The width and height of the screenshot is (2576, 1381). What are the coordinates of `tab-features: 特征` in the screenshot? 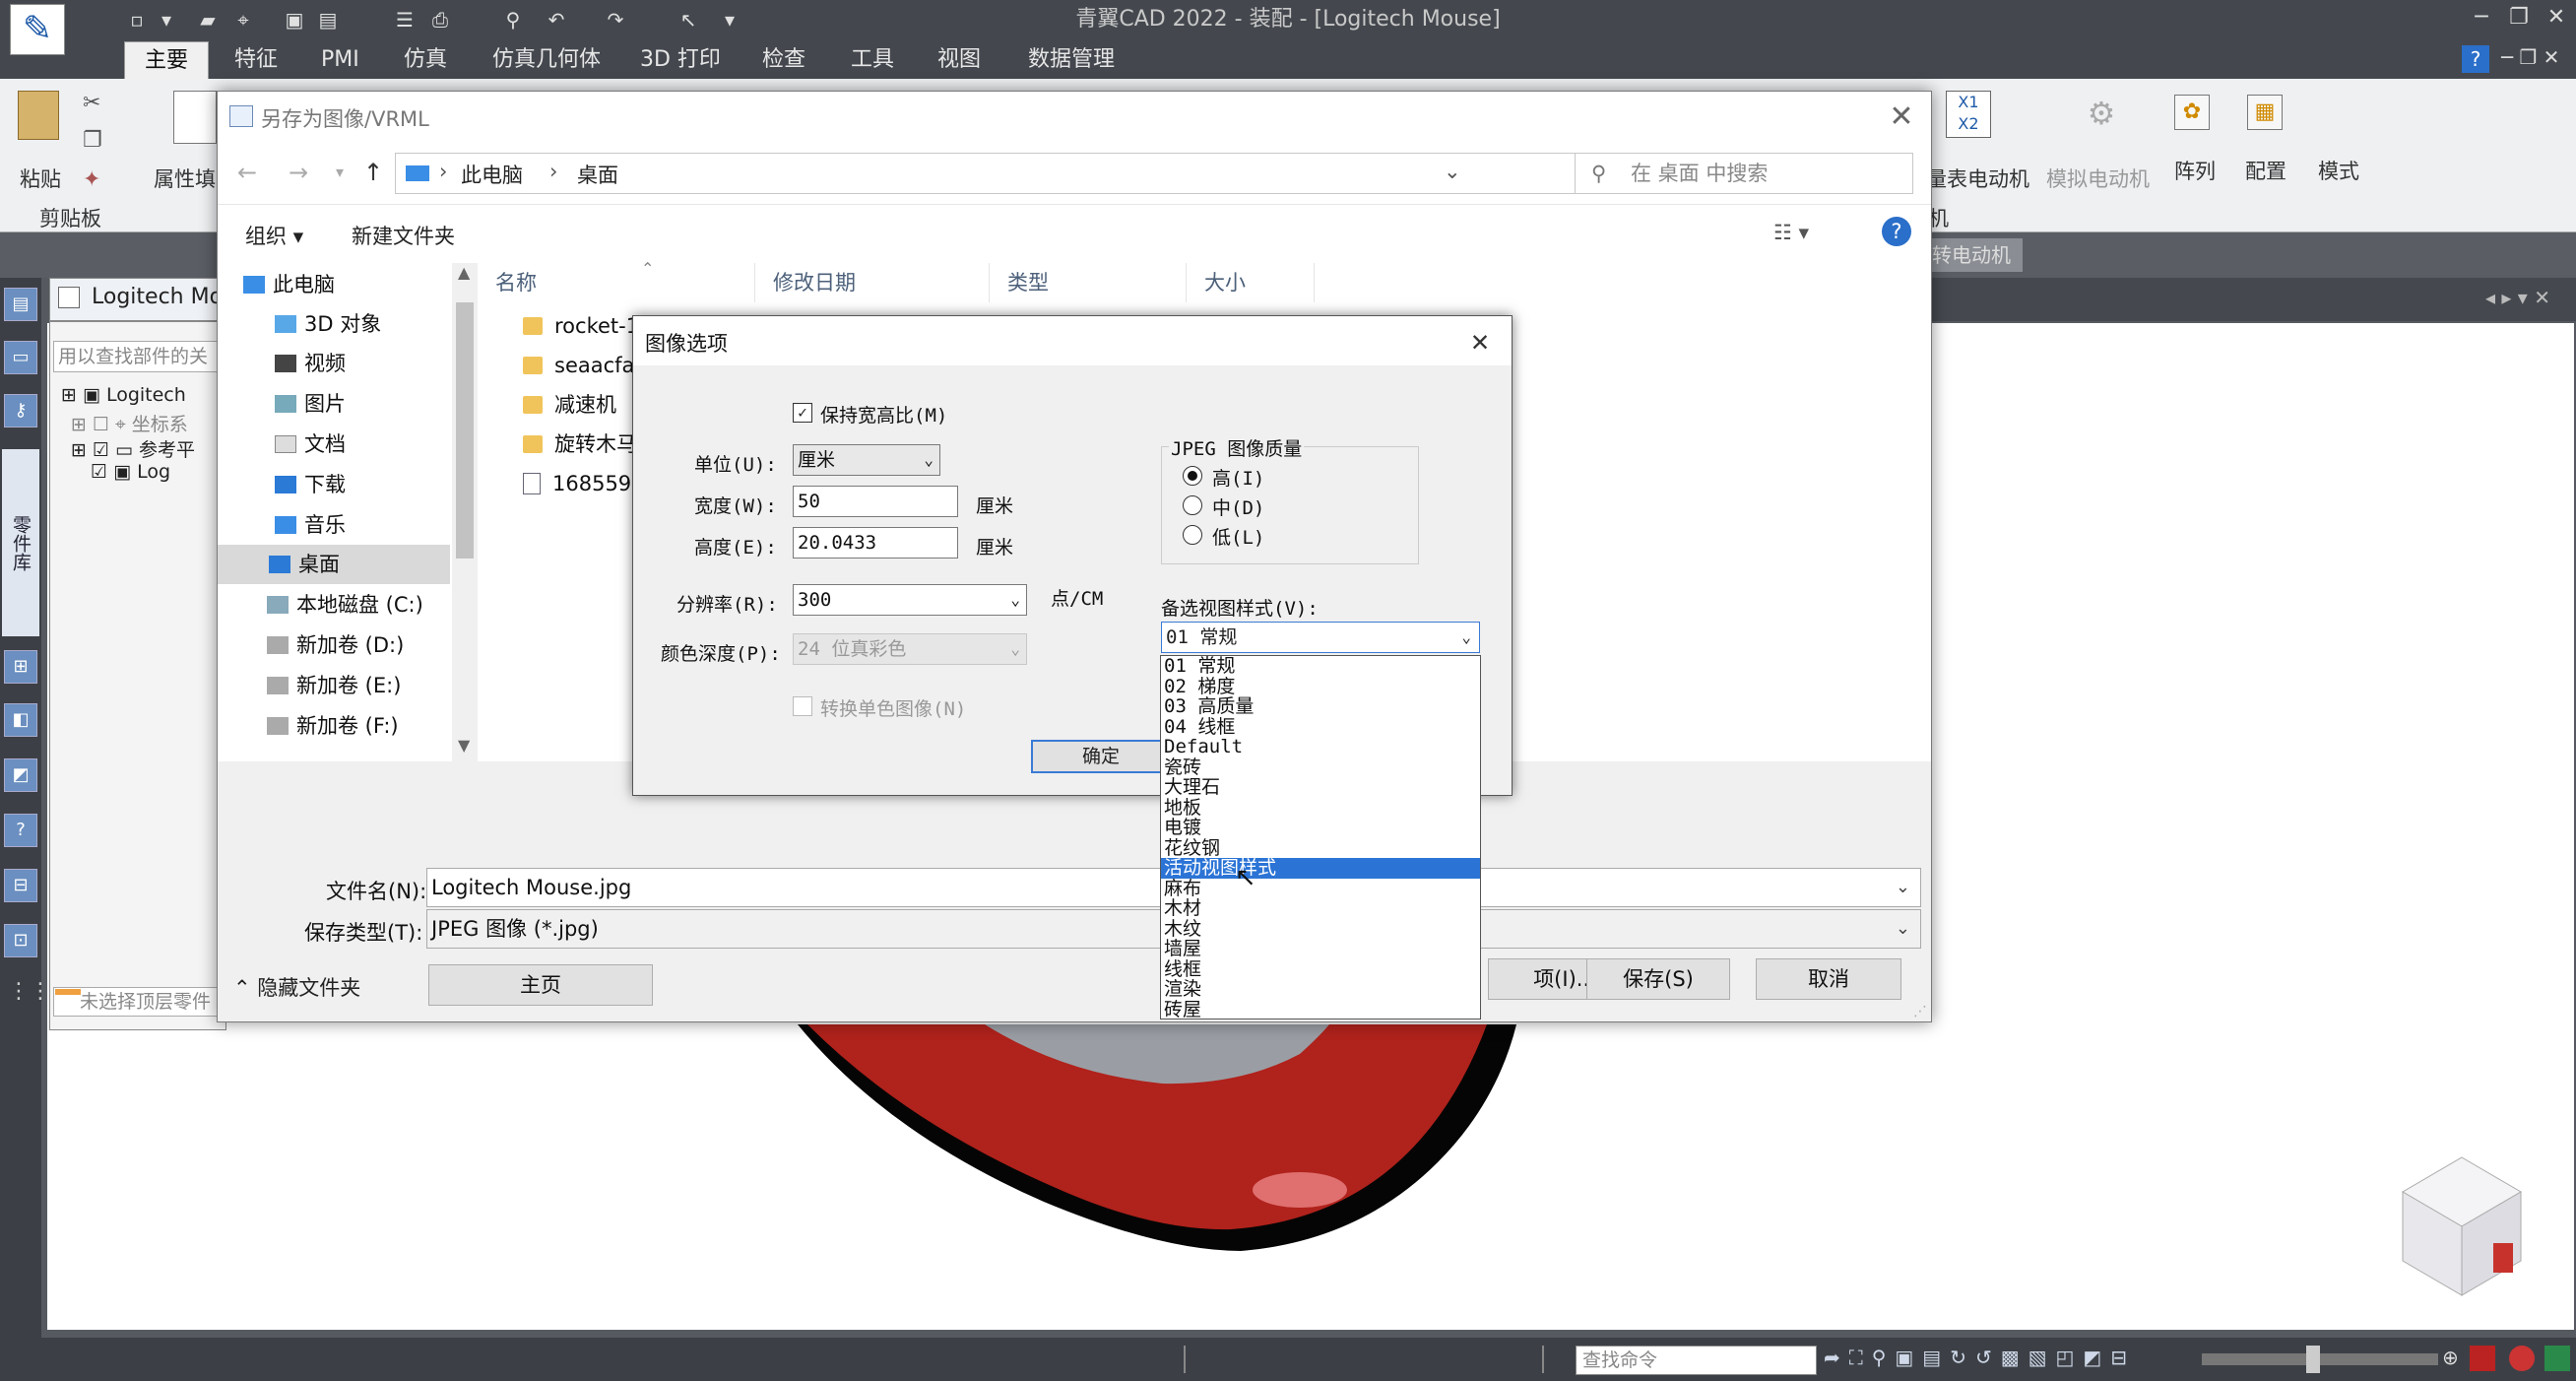 It's located at (256, 60).